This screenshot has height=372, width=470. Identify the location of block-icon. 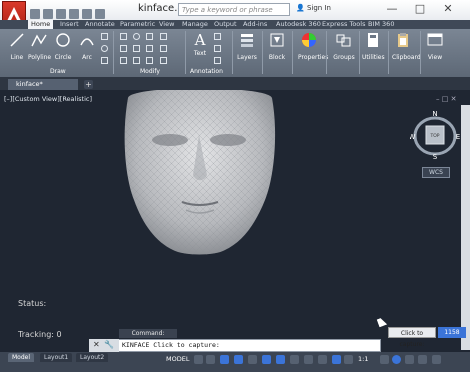
(277, 40).